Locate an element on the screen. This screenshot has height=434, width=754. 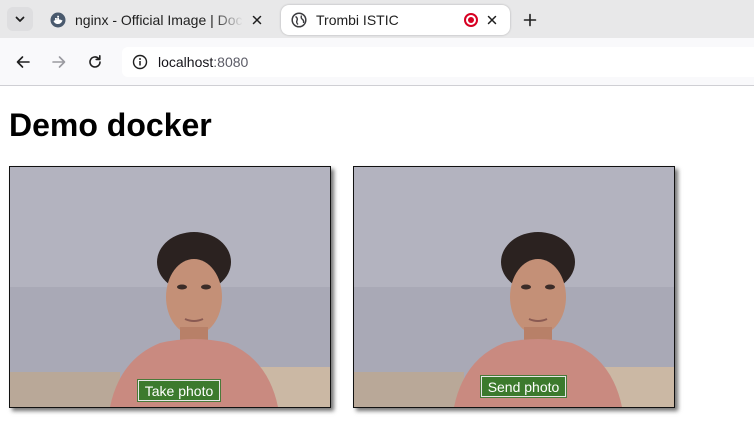
list-all-tabs-button is located at coordinates (20, 19).